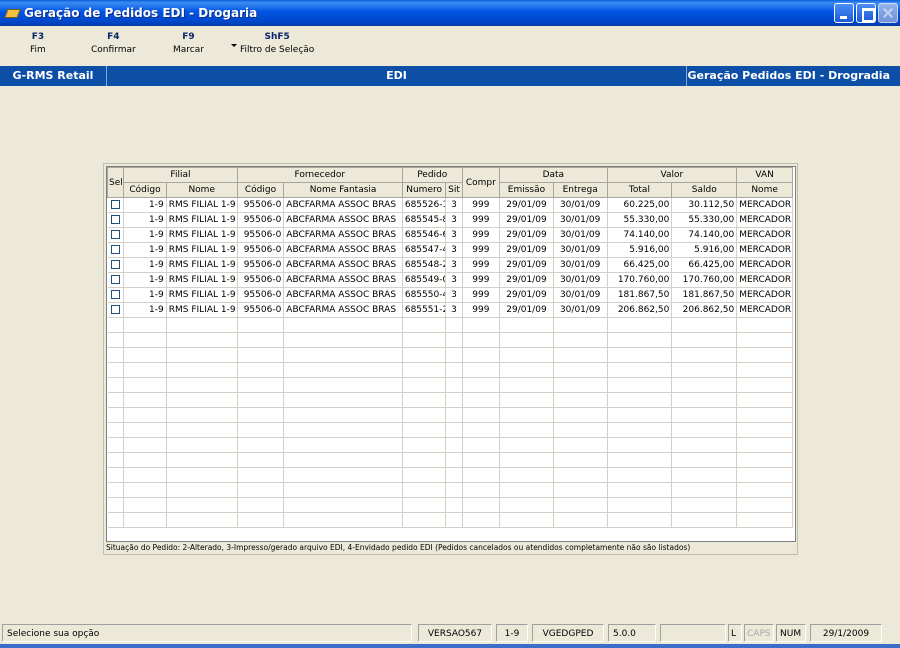  I want to click on filtro-selecao-button: ShF5 Filtro de Seleção, so click(277, 43).